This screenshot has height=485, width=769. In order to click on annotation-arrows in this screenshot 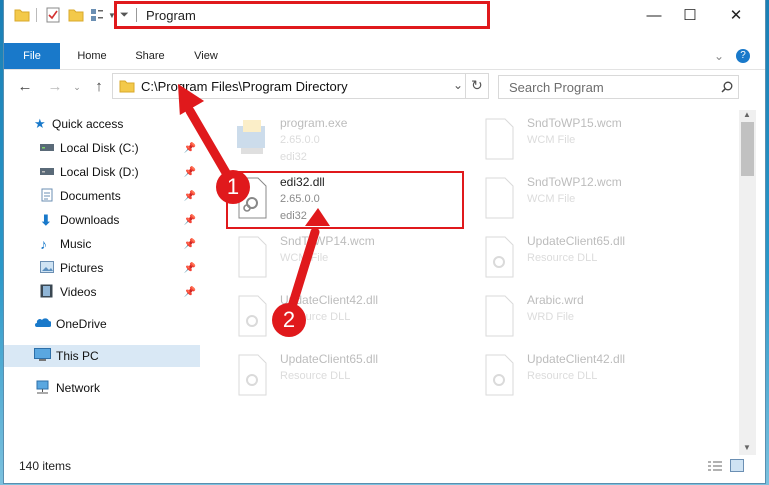, I will do `click(253, 200)`.